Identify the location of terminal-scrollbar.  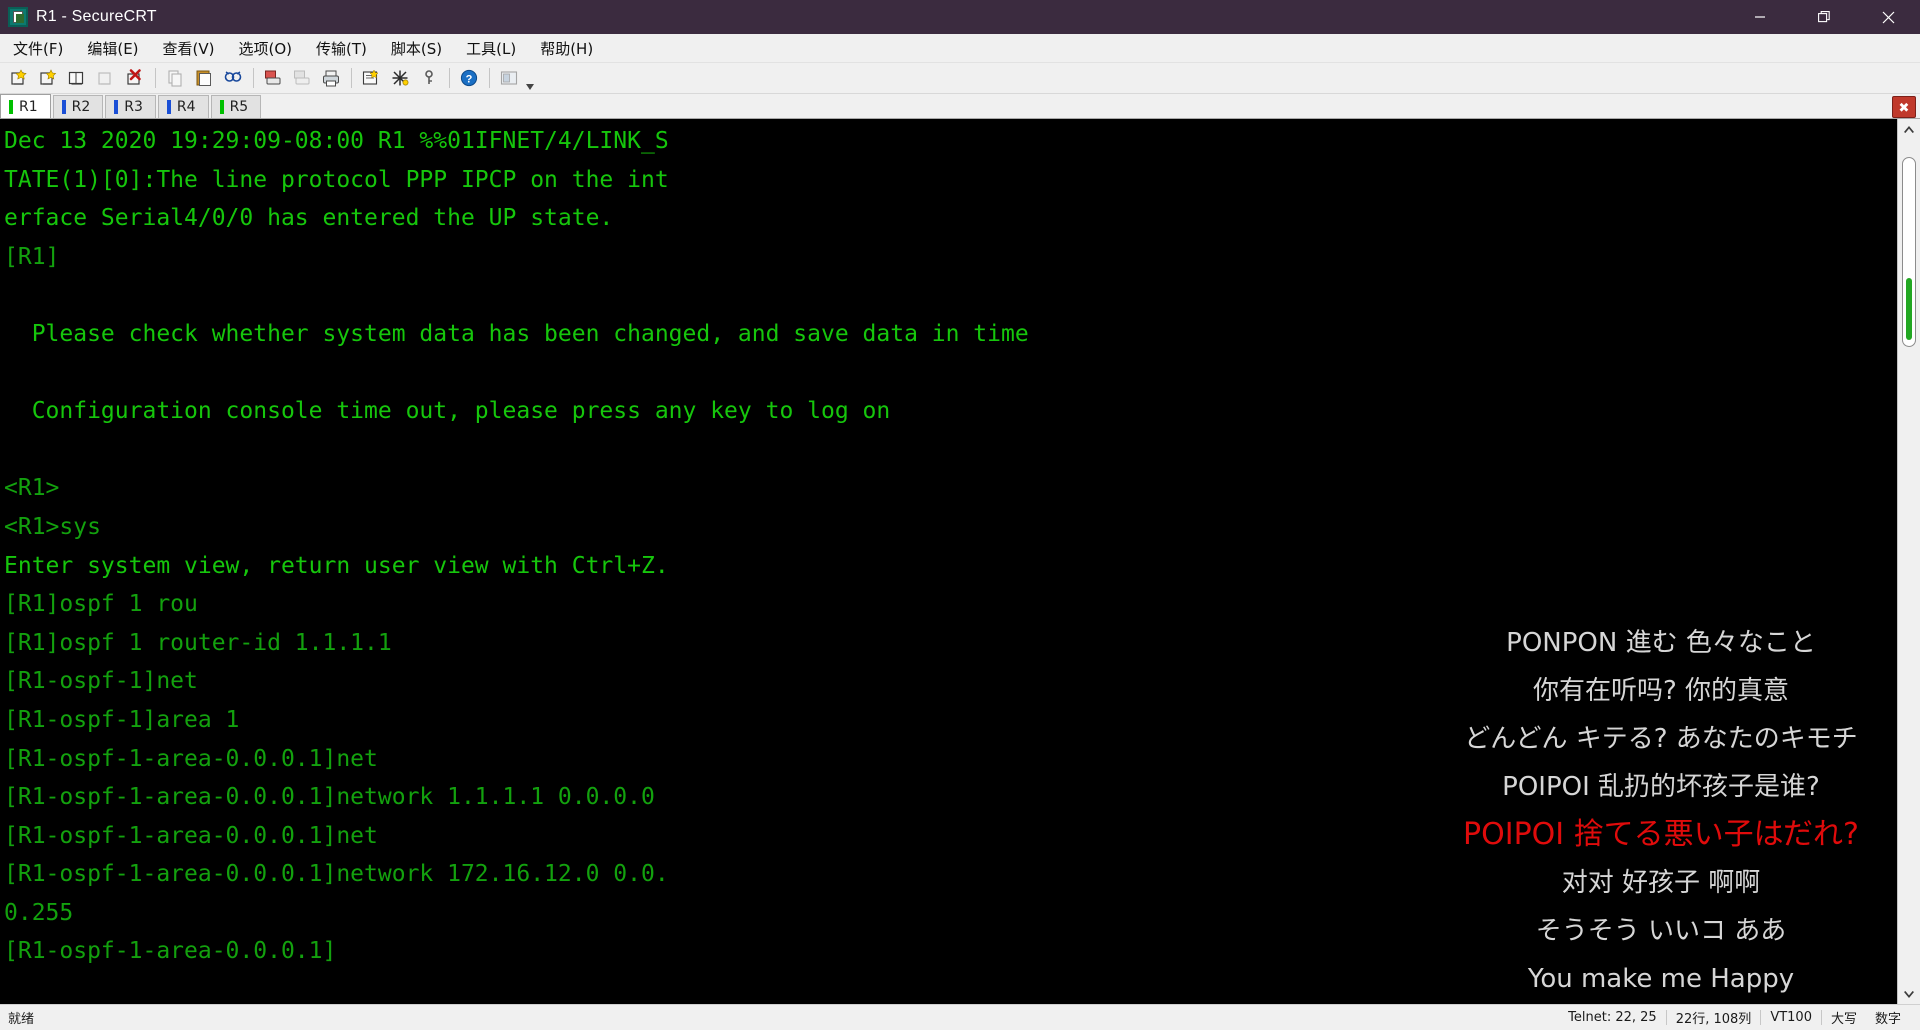
(1908, 561).